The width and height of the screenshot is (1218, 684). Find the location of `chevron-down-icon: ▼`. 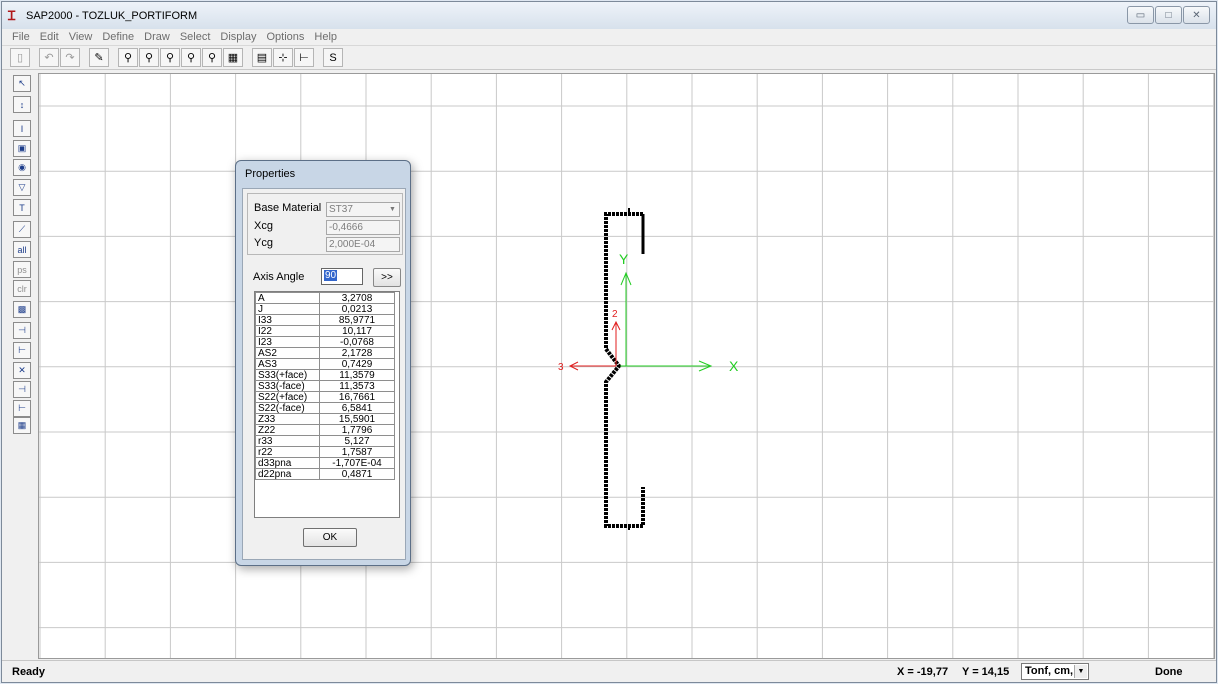

chevron-down-icon: ▼ is located at coordinates (1080, 671).